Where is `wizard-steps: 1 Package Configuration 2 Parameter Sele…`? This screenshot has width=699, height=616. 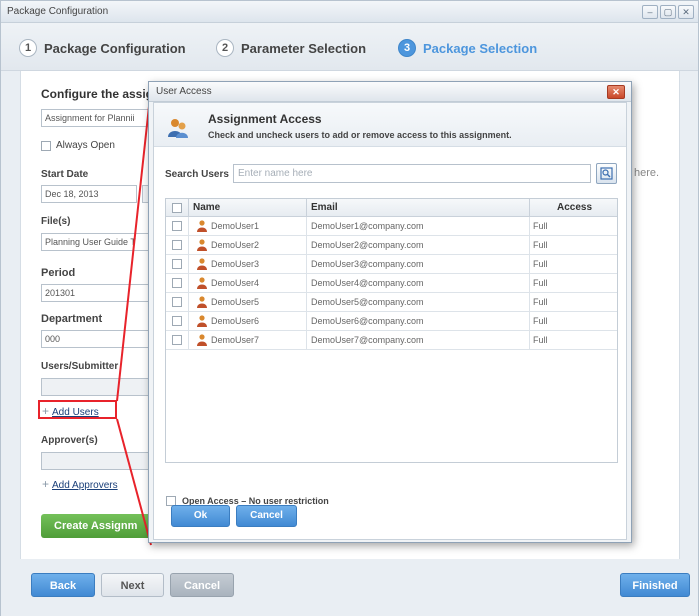
wizard-steps: 1 Package Configuration 2 Parameter Sele… is located at coordinates (349, 47).